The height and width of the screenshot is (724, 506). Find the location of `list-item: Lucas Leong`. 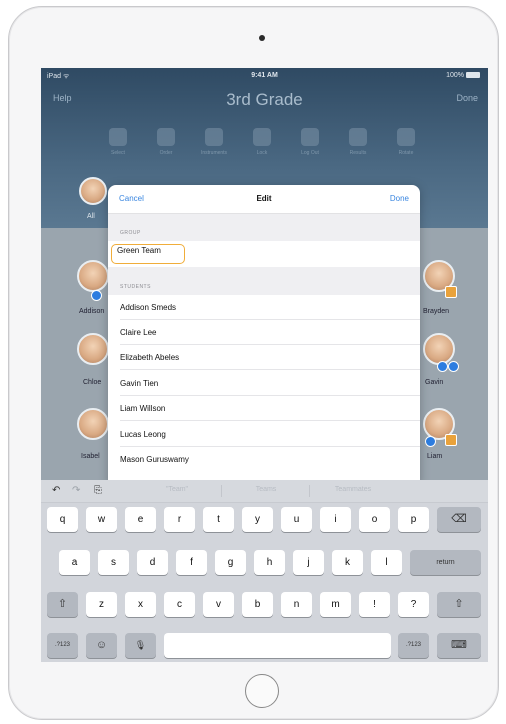

list-item: Lucas Leong is located at coordinates (264, 434).